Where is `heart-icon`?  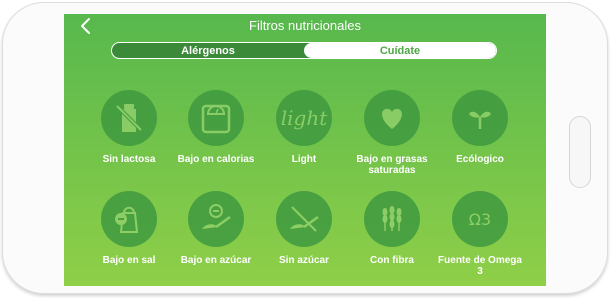
heart-icon is located at coordinates (392, 118).